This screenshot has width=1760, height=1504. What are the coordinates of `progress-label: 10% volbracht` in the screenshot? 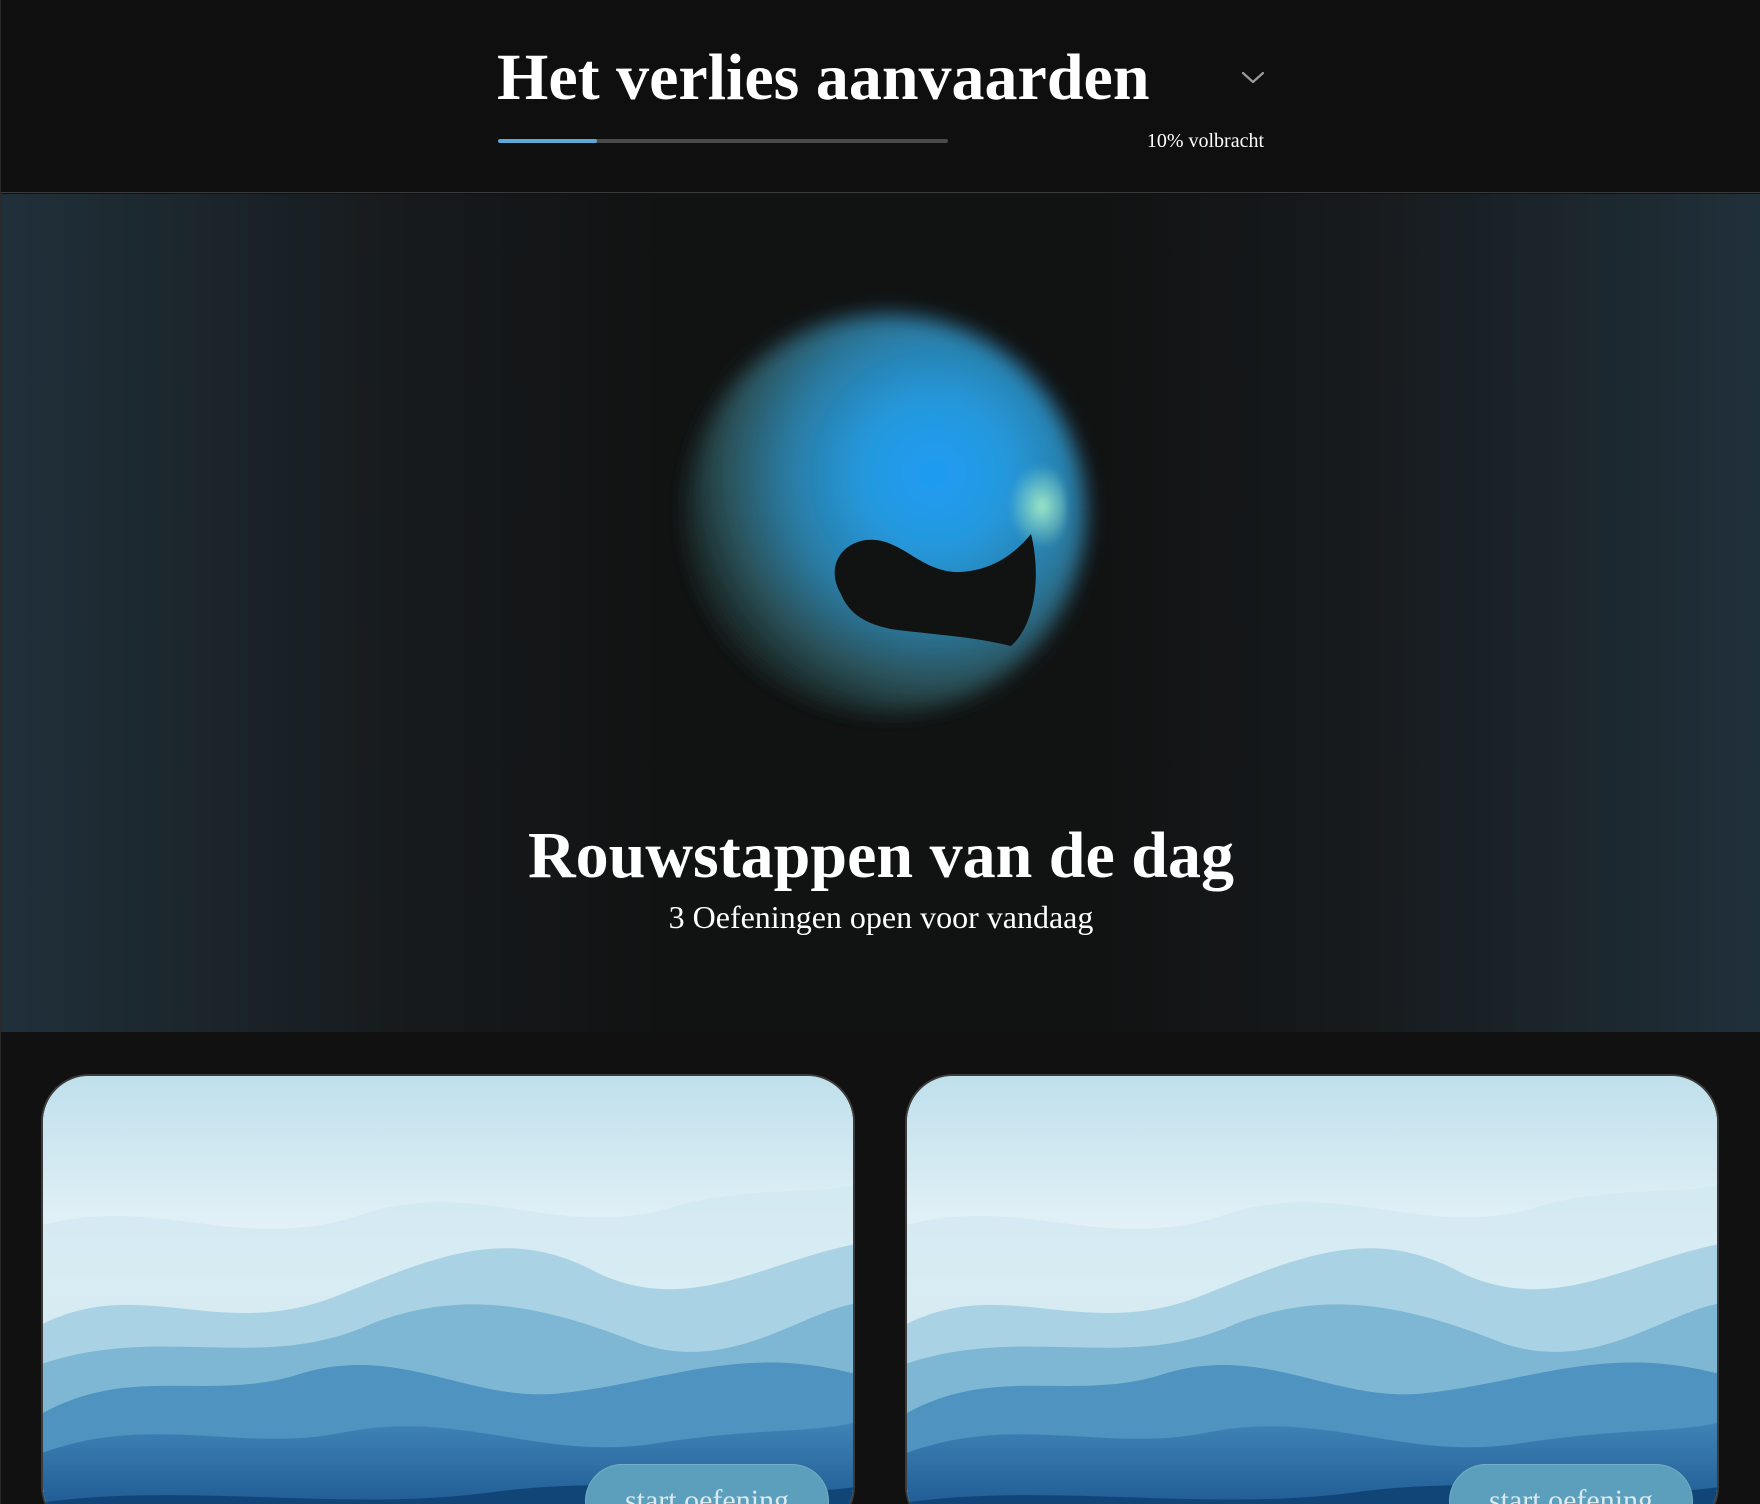 It's located at (1205, 141).